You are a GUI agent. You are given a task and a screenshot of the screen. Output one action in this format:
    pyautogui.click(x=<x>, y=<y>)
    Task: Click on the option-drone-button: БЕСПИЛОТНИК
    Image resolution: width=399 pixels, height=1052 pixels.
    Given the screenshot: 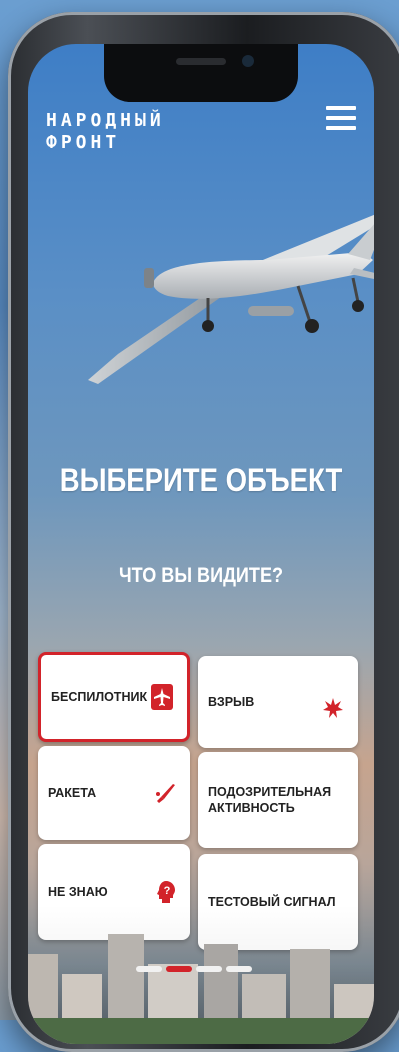 What is the action you would take?
    pyautogui.click(x=114, y=697)
    